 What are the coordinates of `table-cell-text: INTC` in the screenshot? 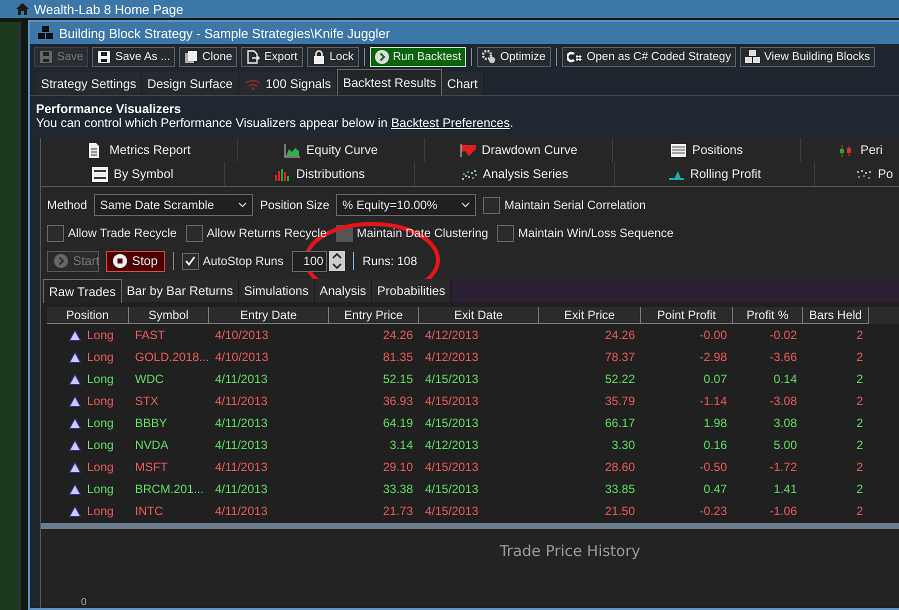 It's located at (149, 511).